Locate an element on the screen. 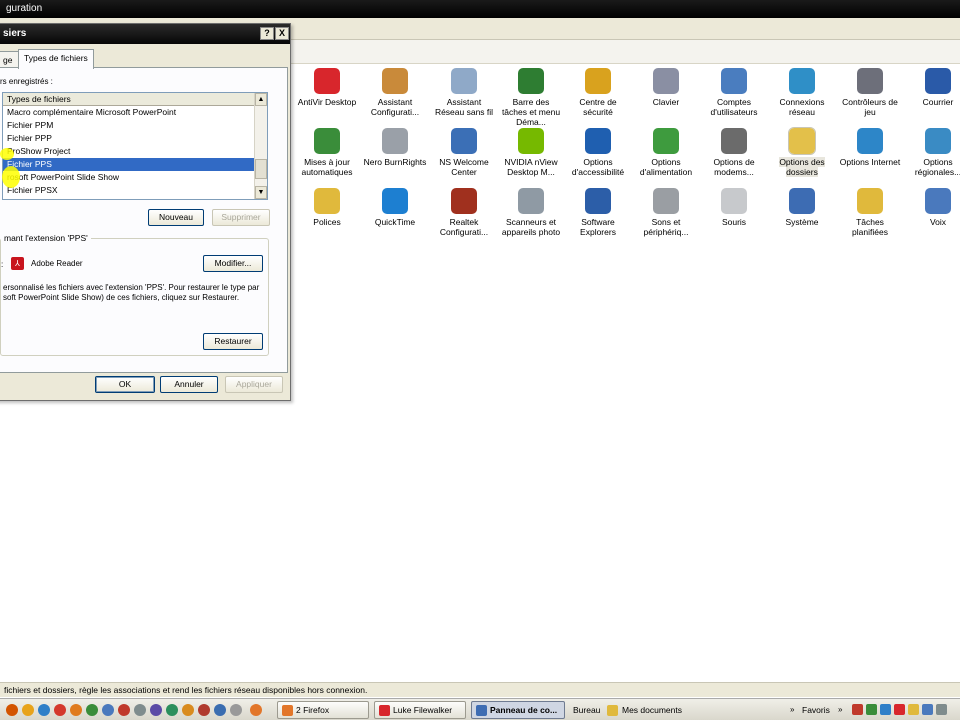  quicklaunch-9-icon is located at coordinates (140, 710).